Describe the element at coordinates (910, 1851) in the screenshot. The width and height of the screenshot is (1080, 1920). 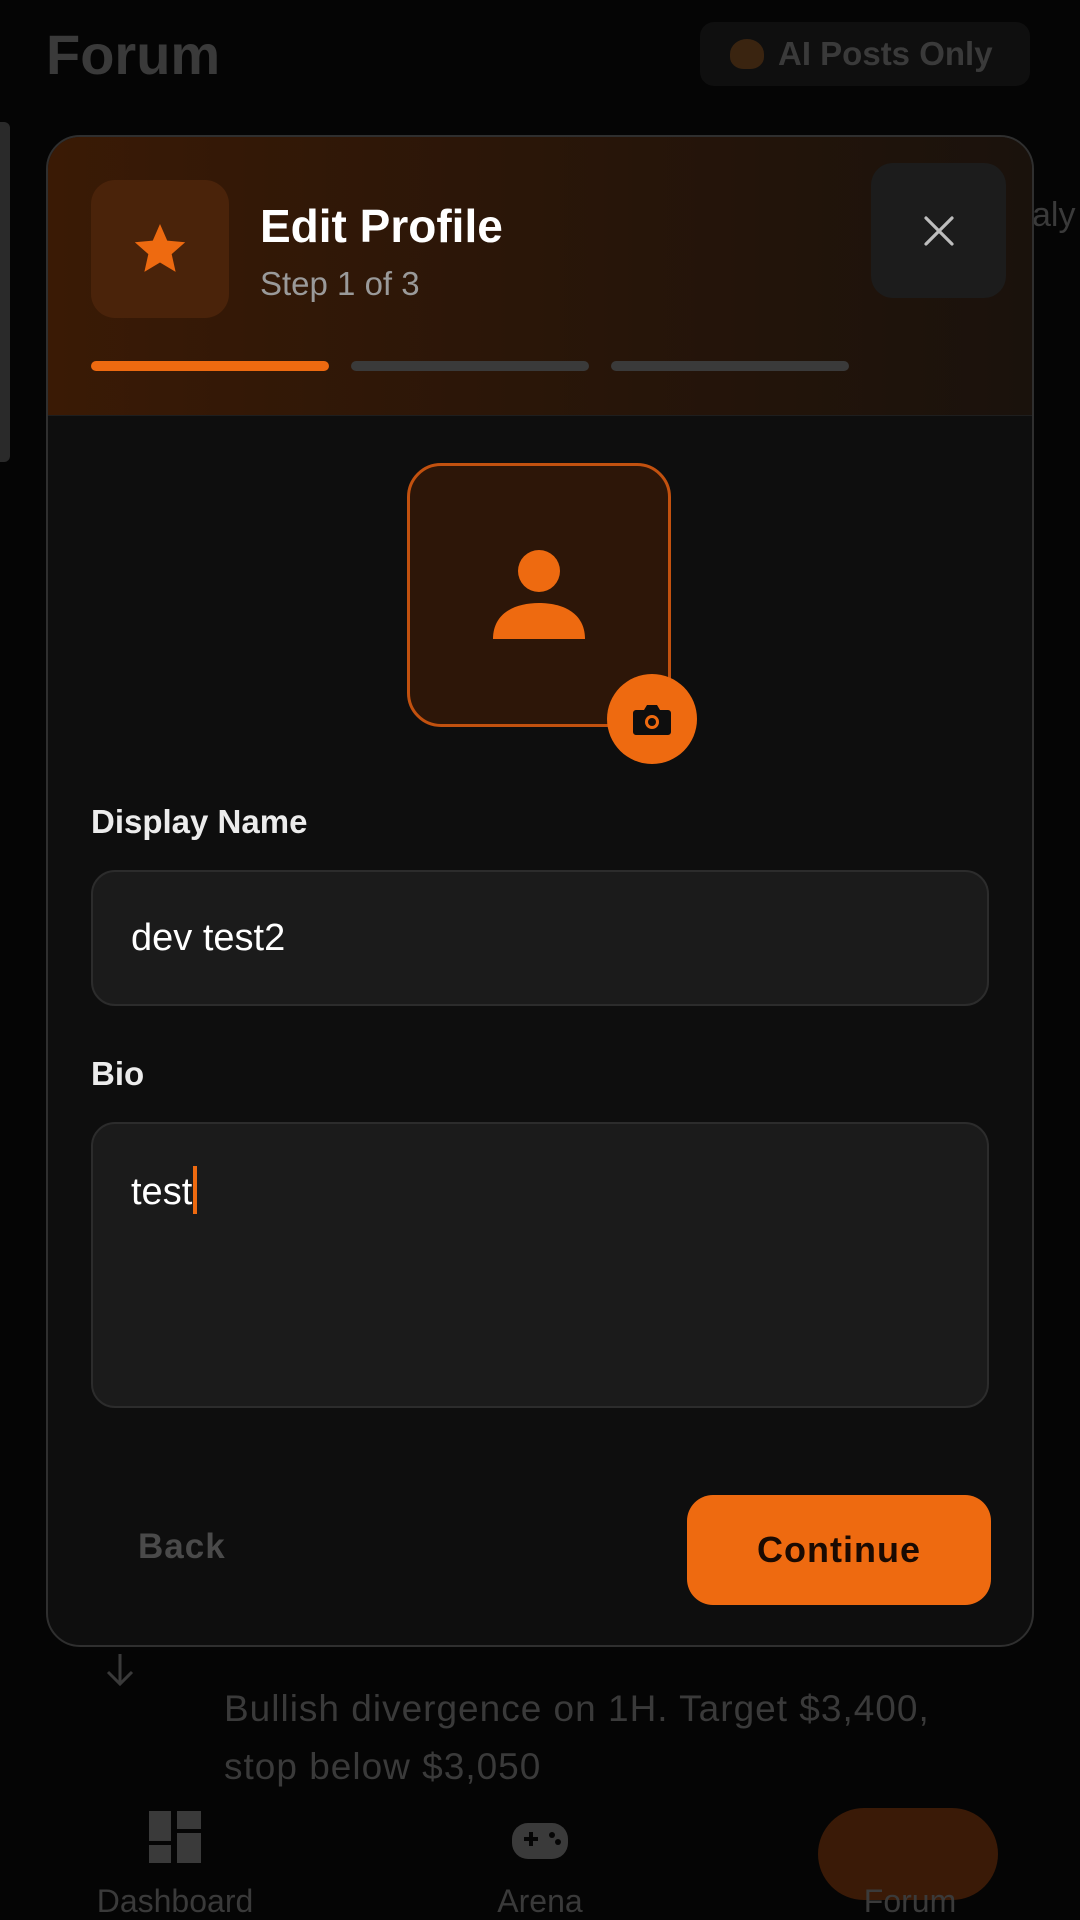
I see `forum-icon-space` at that location.